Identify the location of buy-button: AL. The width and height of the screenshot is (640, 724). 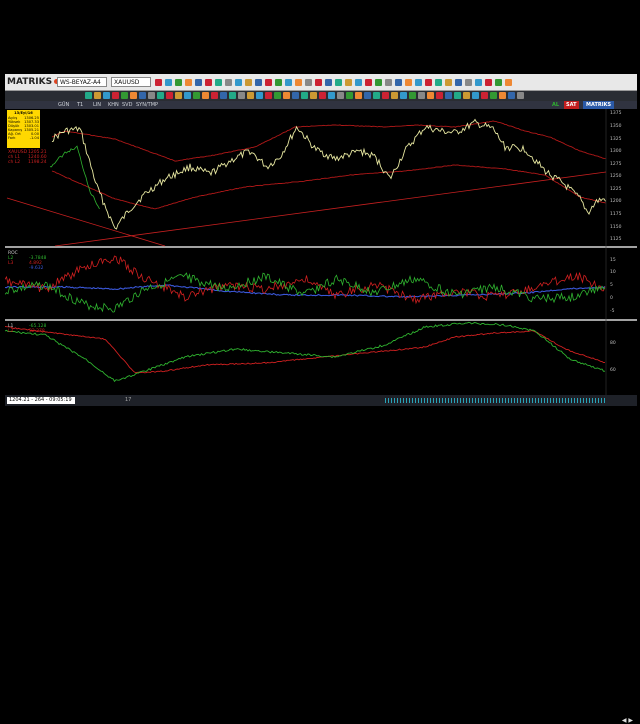
(555, 105).